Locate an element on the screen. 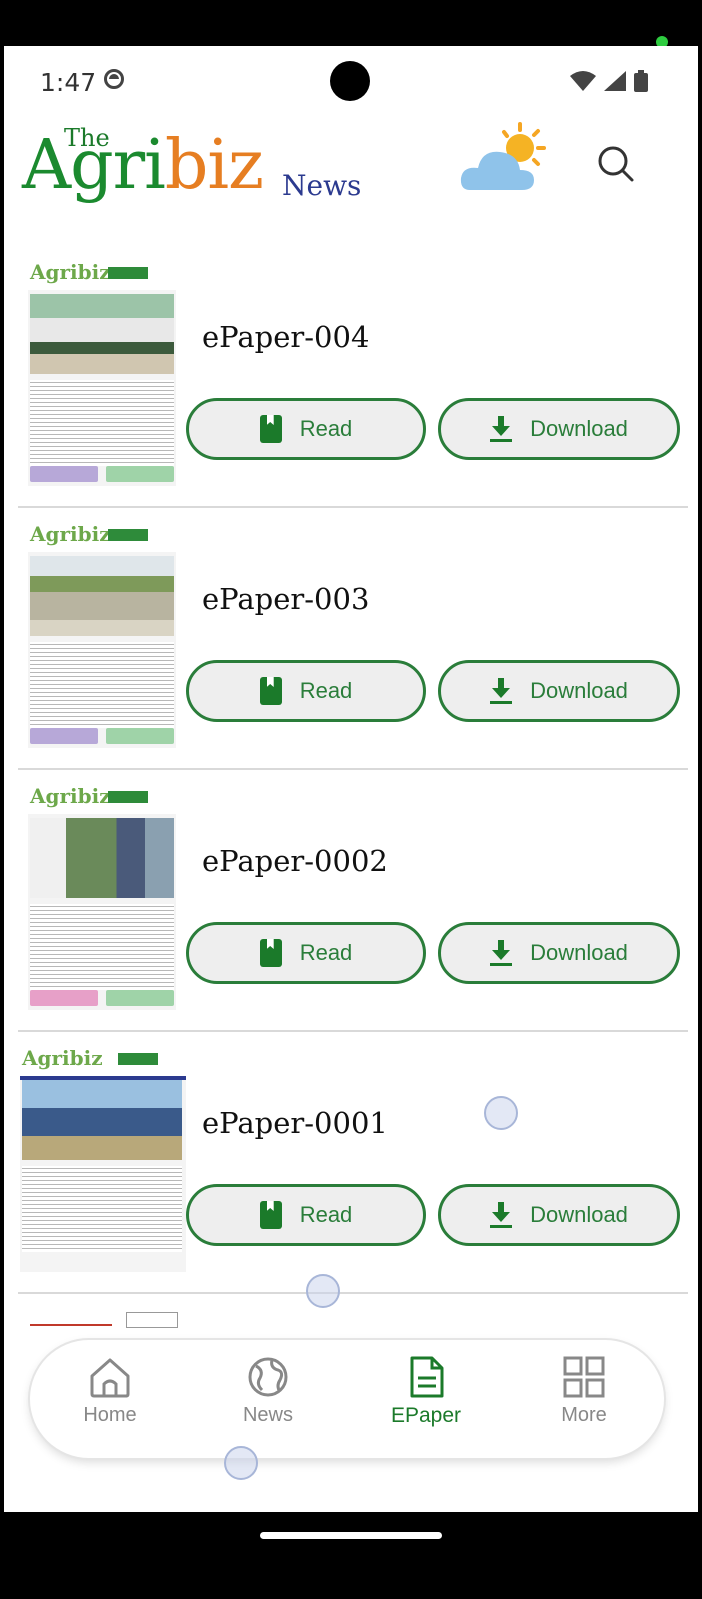 This screenshot has height=1599, width=702. epaper-title: ePaper-0001 is located at coordinates (295, 1123).